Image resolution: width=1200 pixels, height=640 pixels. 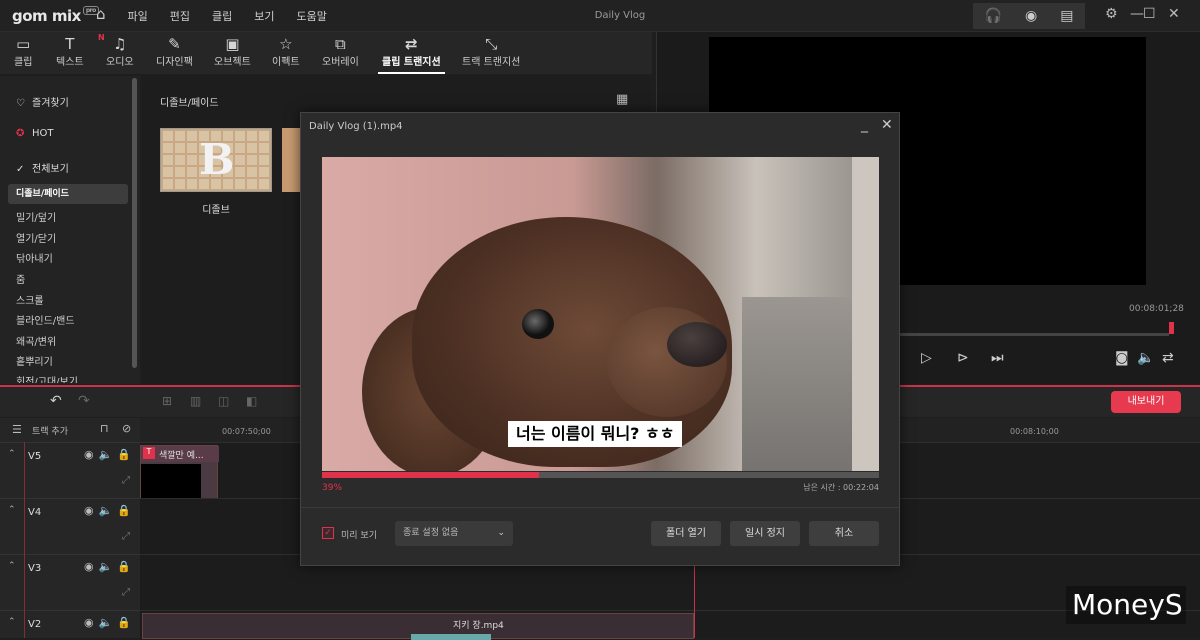 I want to click on add-track-icon: ☰, so click(x=17, y=429).